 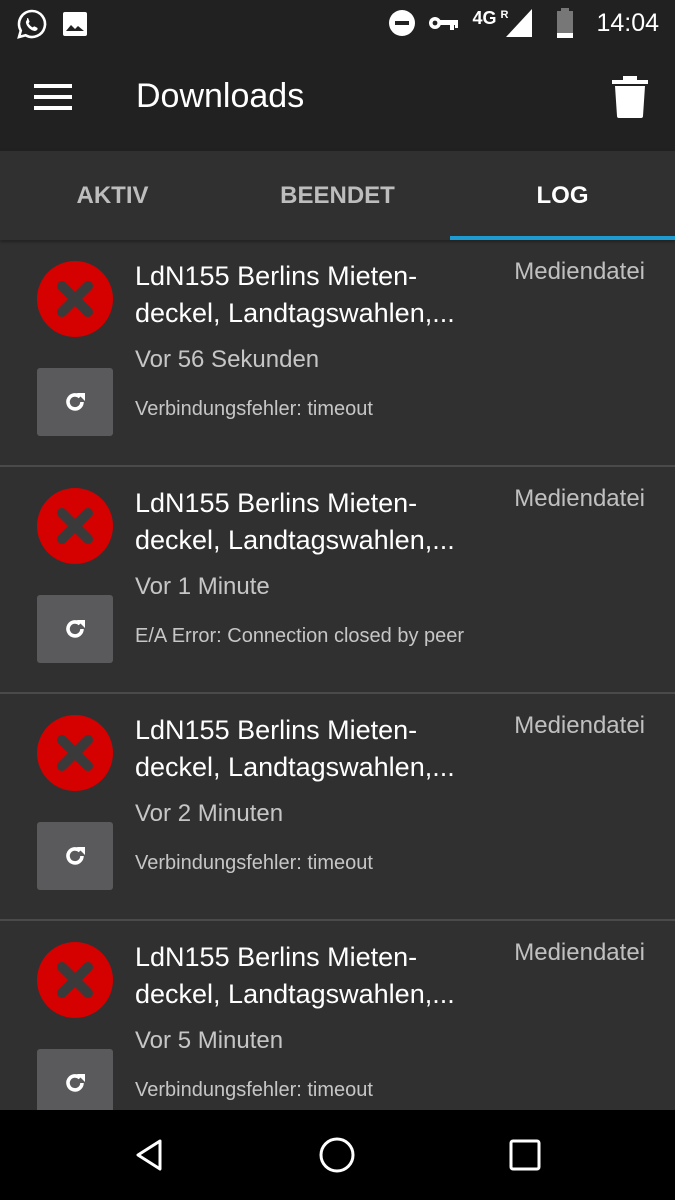 I want to click on app-bar: Downloads, so click(x=337, y=99).